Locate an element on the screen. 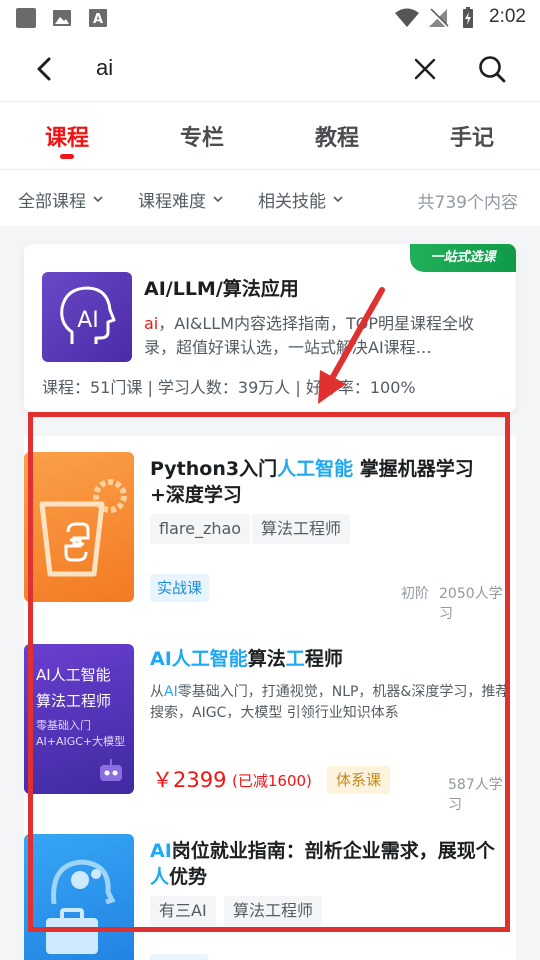  thumb-line: 零基础入门 is located at coordinates (63, 725).